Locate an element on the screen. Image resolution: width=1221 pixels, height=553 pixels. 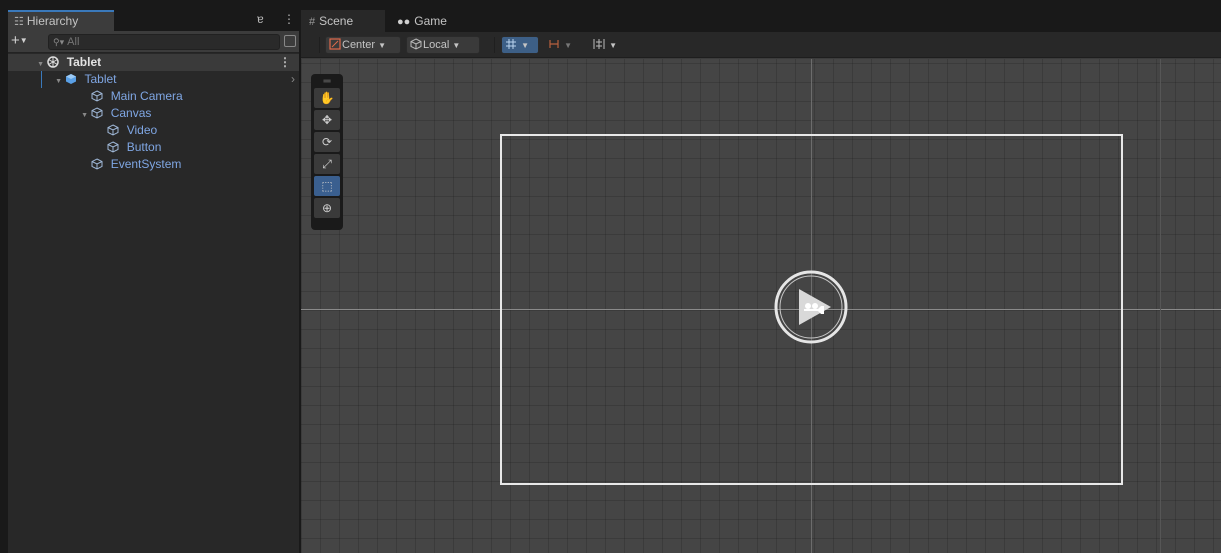
grid-major-line is located at coordinates (1160, 306).